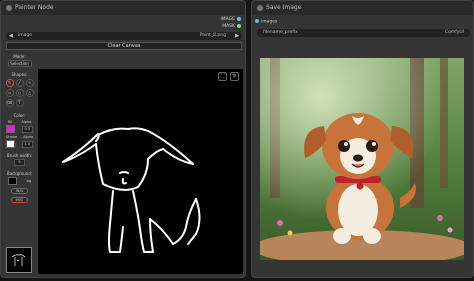  Describe the element at coordinates (29, 181) in the screenshot. I see `background-value: bg` at that location.